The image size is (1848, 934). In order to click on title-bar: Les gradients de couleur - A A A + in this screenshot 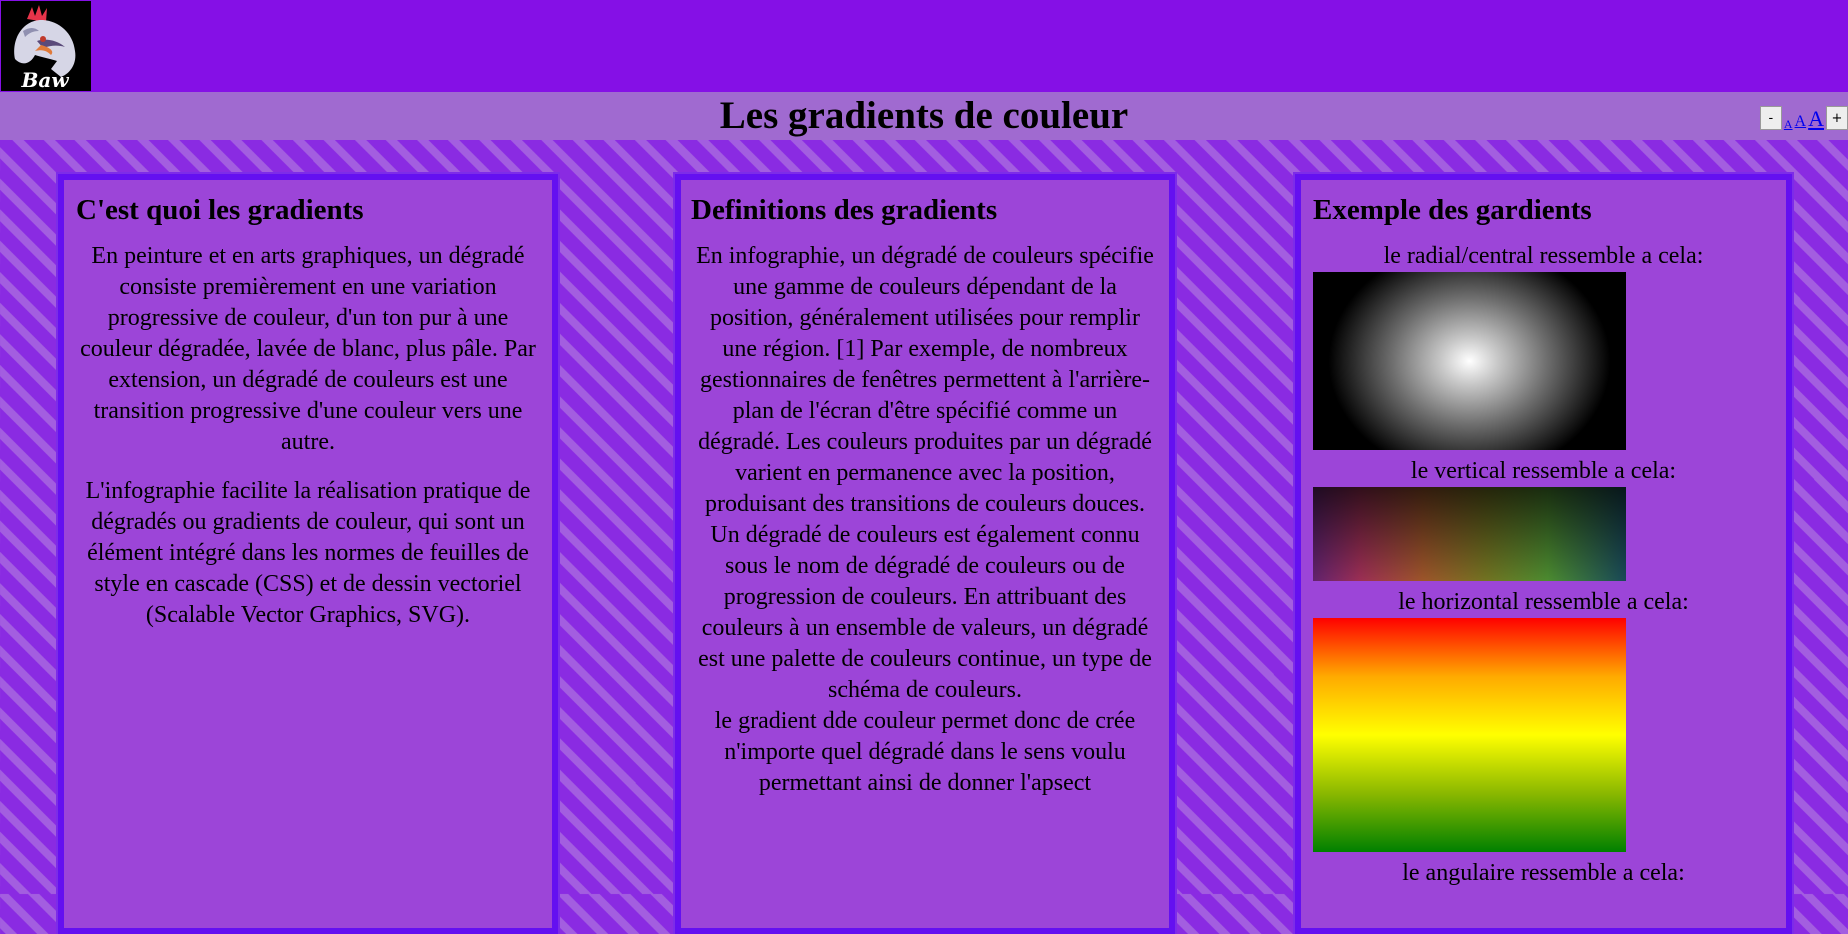, I will do `click(924, 116)`.